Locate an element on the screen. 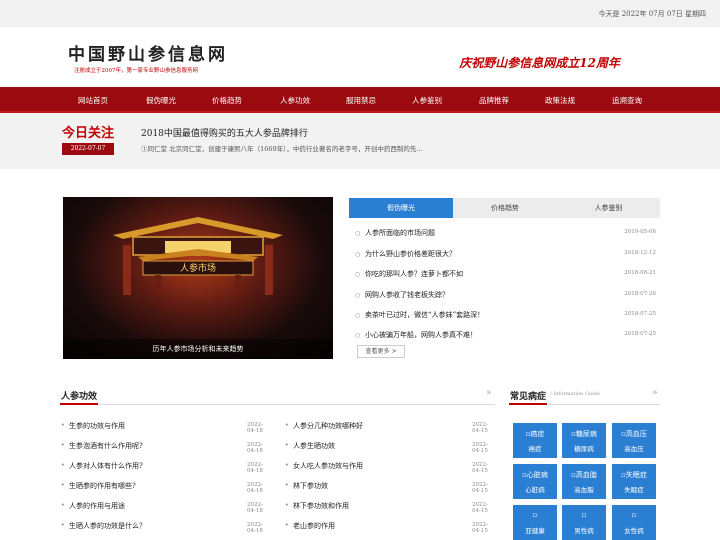  anniversary-slogan: 庆祝野山参信息网成立12周年 is located at coordinates (539, 63).